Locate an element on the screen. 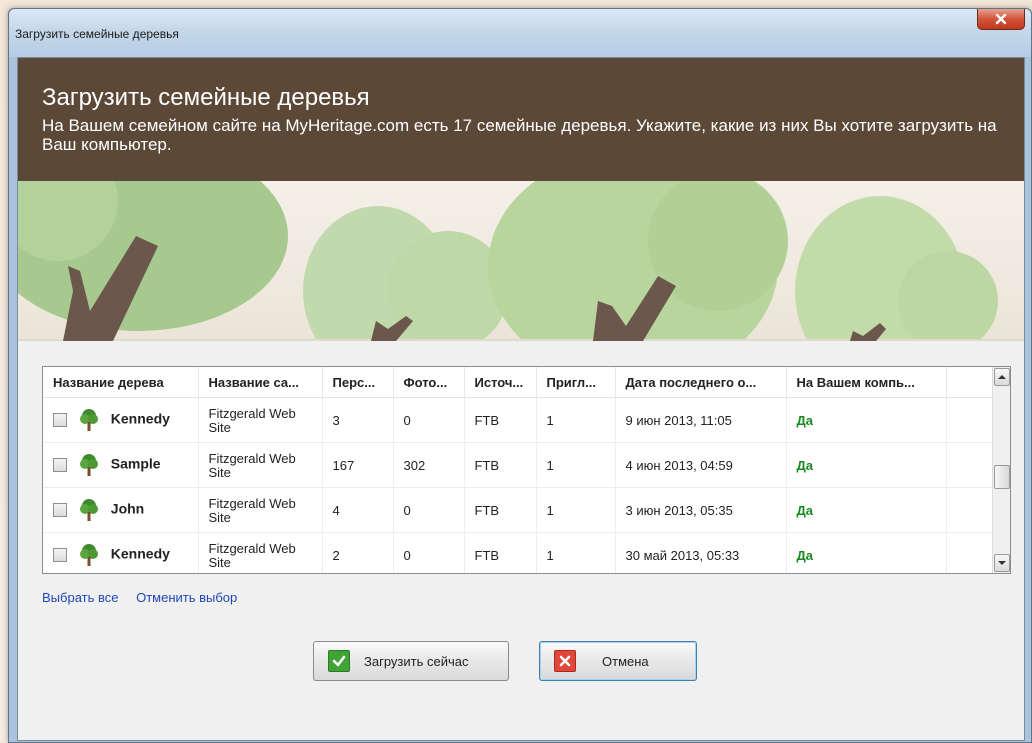  date-cell: 30 май 2013, 05:33 is located at coordinates (701, 552).